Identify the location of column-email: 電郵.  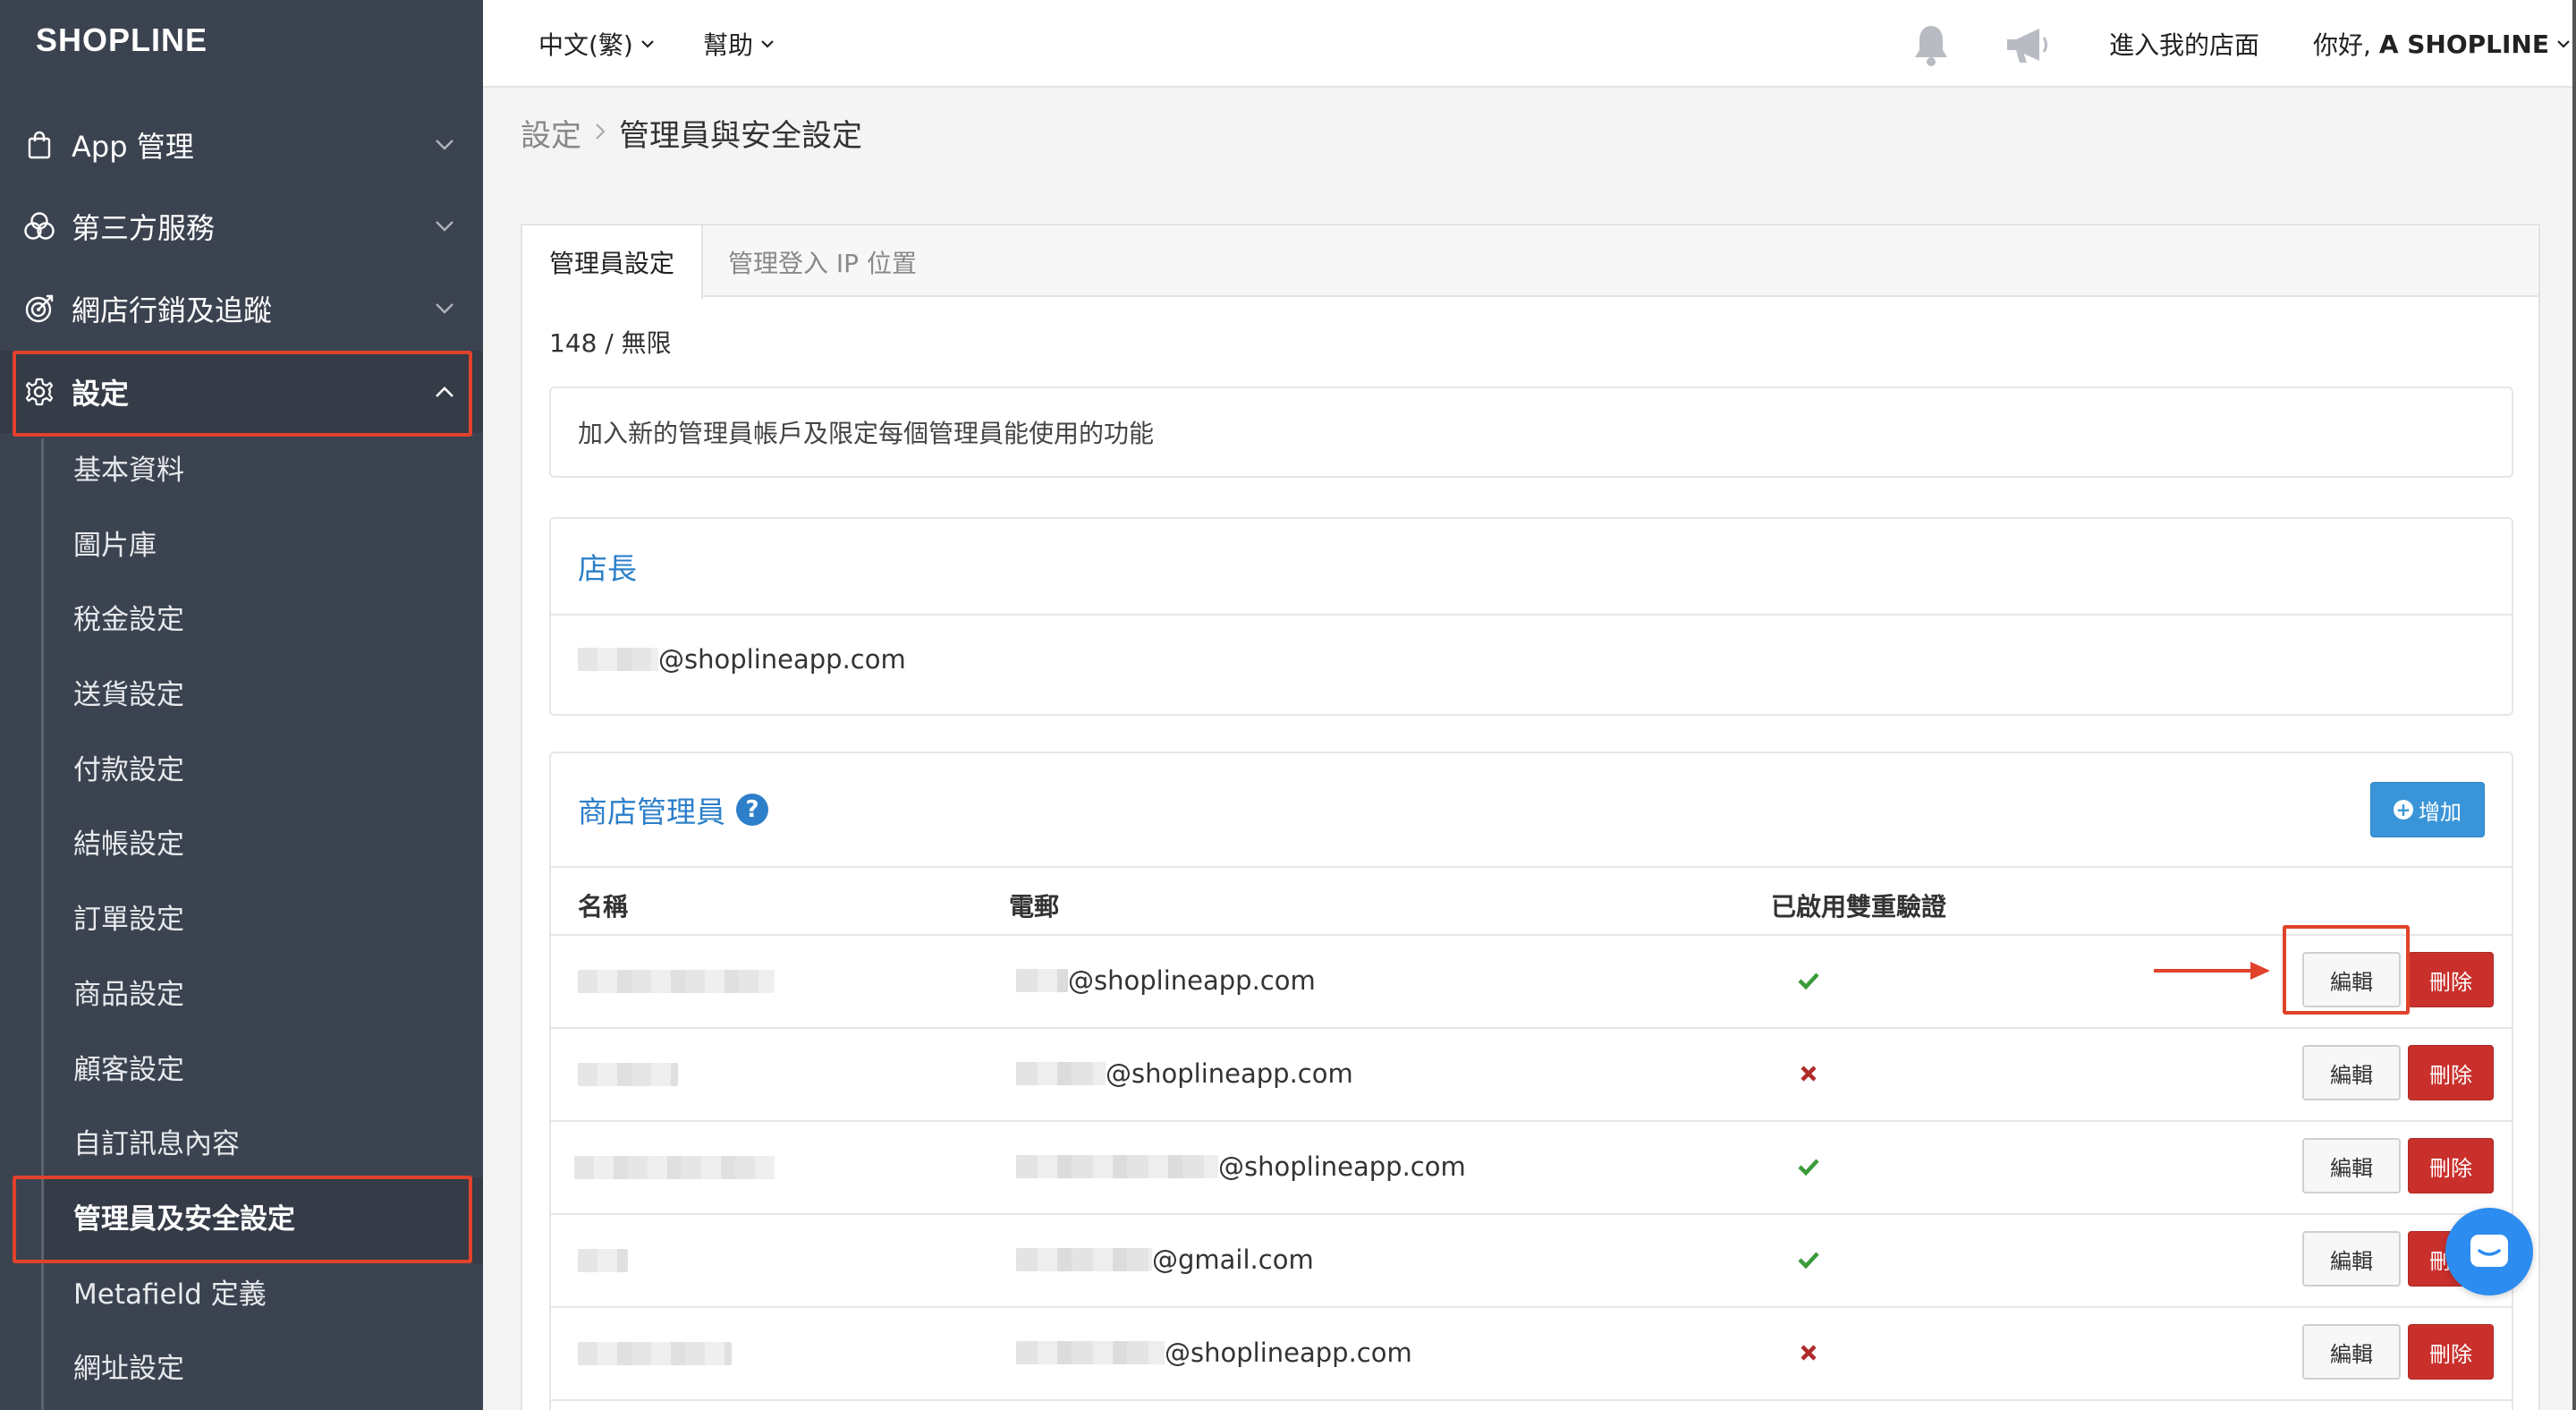
(1034, 907).